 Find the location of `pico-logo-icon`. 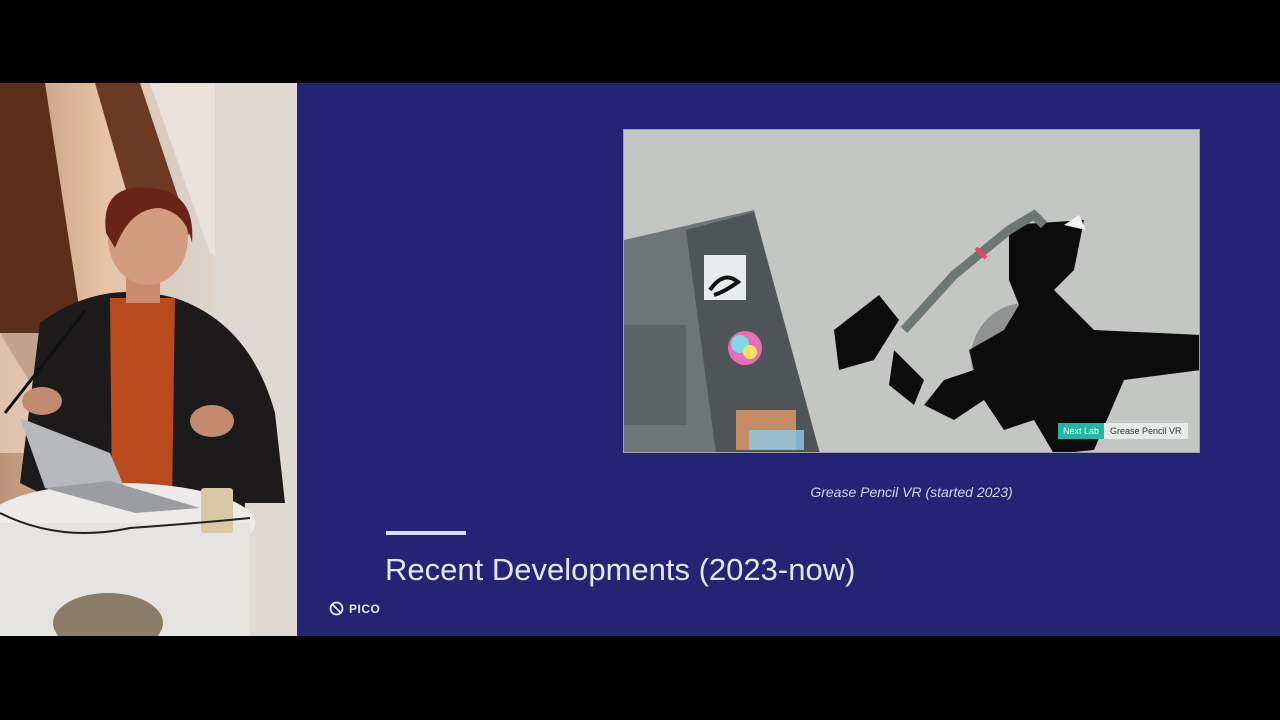

pico-logo-icon is located at coordinates (336, 608).